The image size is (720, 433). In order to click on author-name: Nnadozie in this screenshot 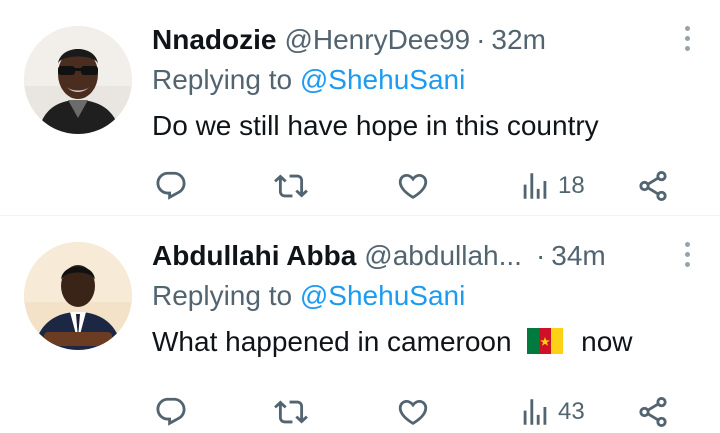, I will do `click(214, 40)`.